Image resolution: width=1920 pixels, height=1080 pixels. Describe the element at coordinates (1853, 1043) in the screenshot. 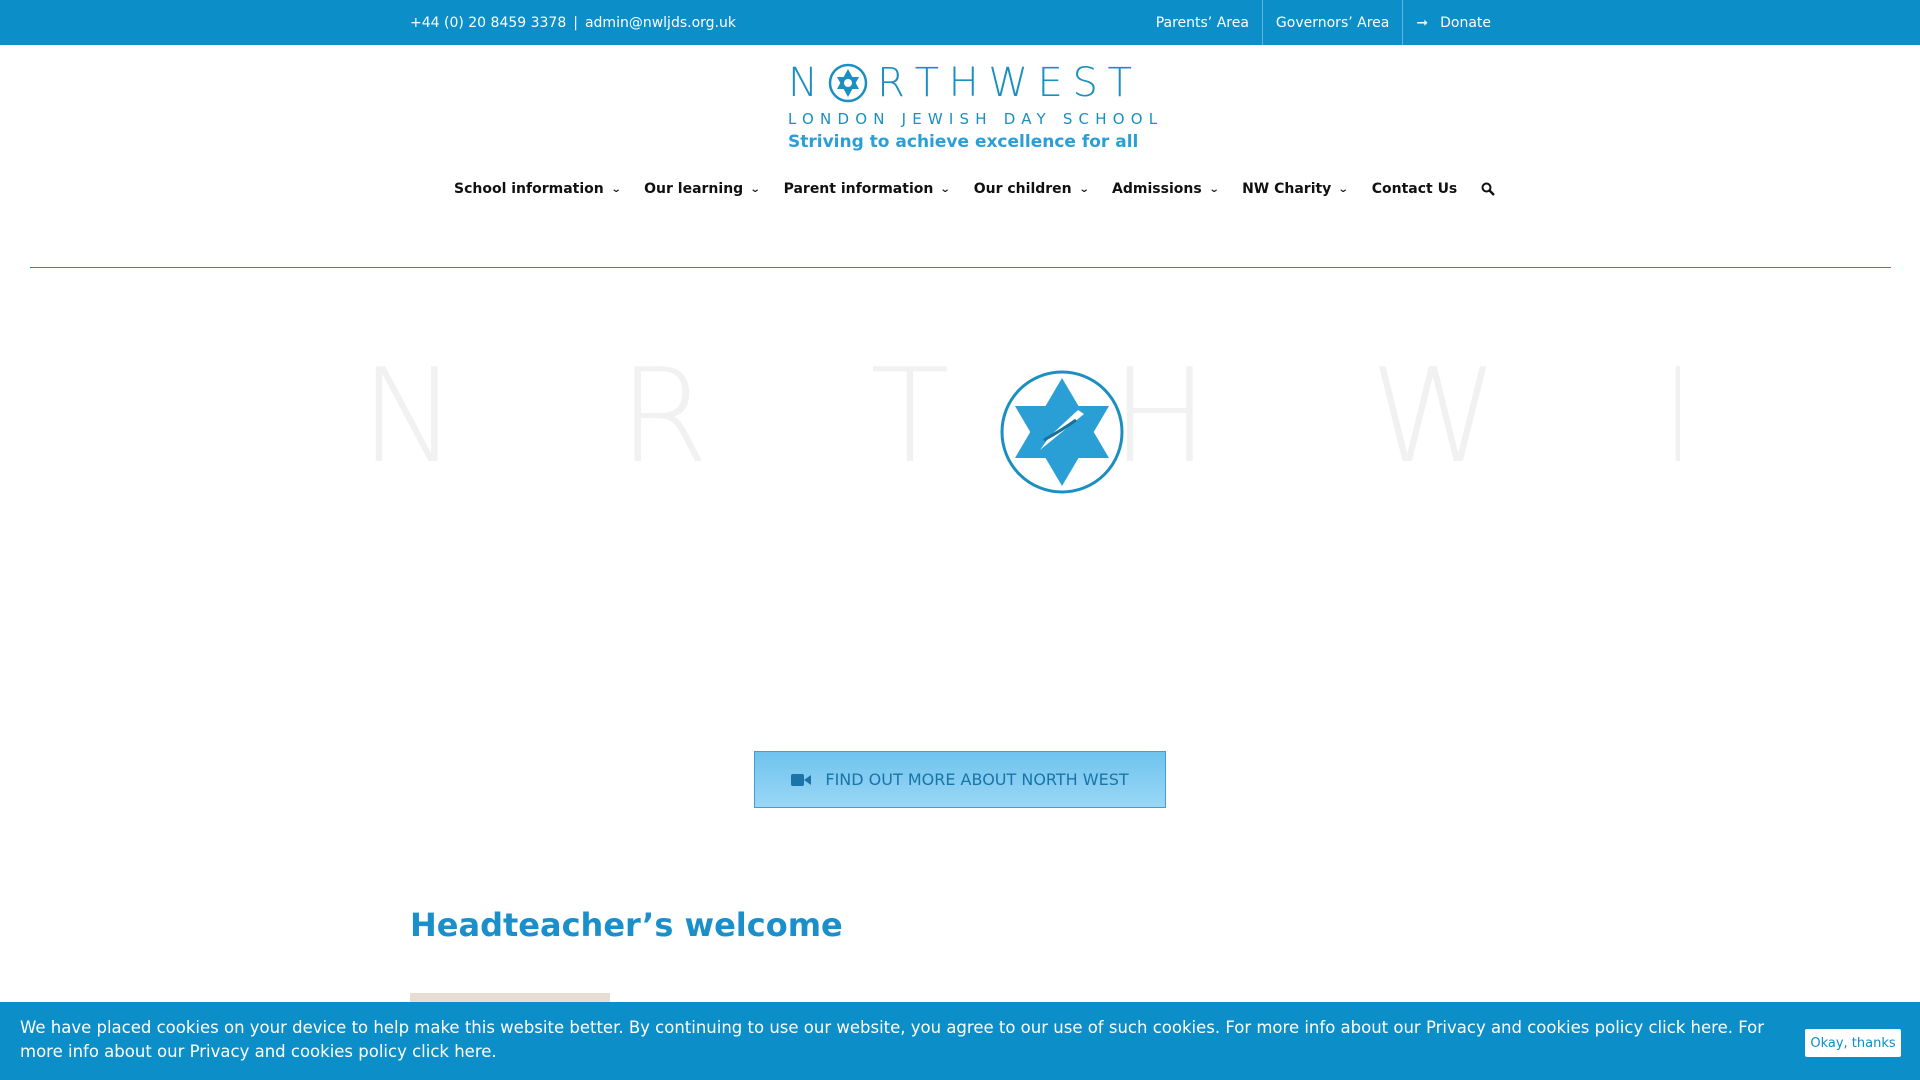

I see `cookie-accept-button: Okay, thanks` at that location.